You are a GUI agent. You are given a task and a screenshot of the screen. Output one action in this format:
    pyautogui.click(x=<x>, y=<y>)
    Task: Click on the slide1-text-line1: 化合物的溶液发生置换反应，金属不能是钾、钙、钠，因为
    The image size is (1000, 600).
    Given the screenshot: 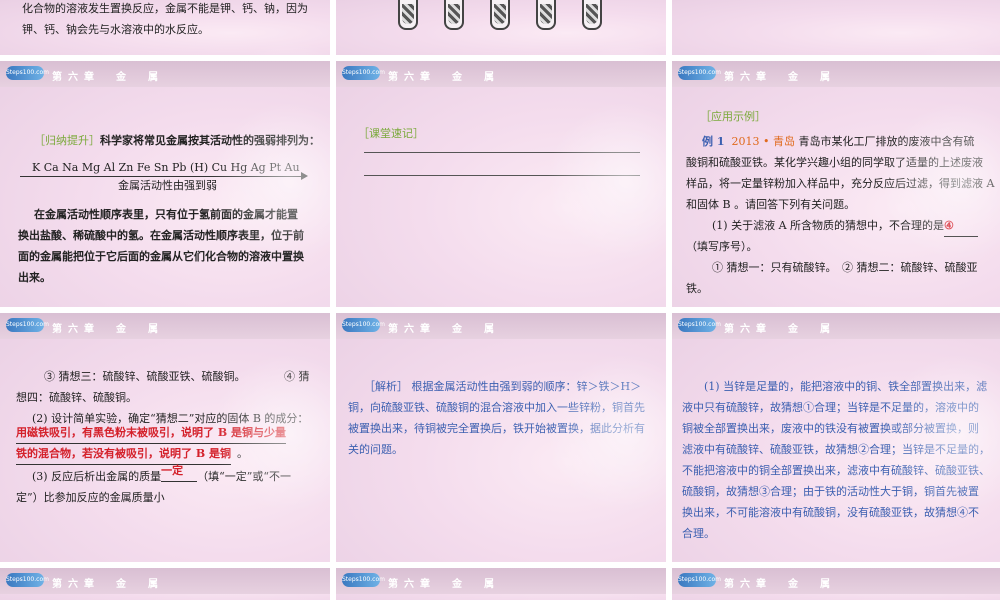 What is the action you would take?
    pyautogui.click(x=165, y=8)
    